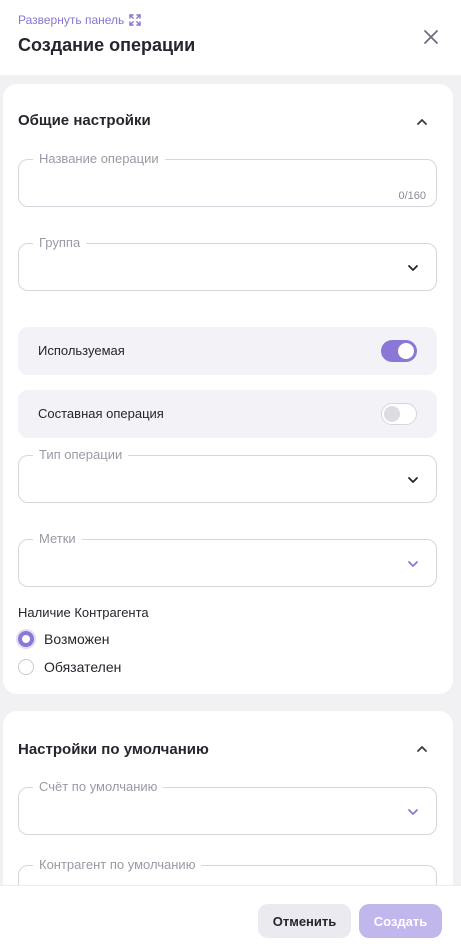  I want to click on used-toggle-row: Используемая, so click(227, 351).